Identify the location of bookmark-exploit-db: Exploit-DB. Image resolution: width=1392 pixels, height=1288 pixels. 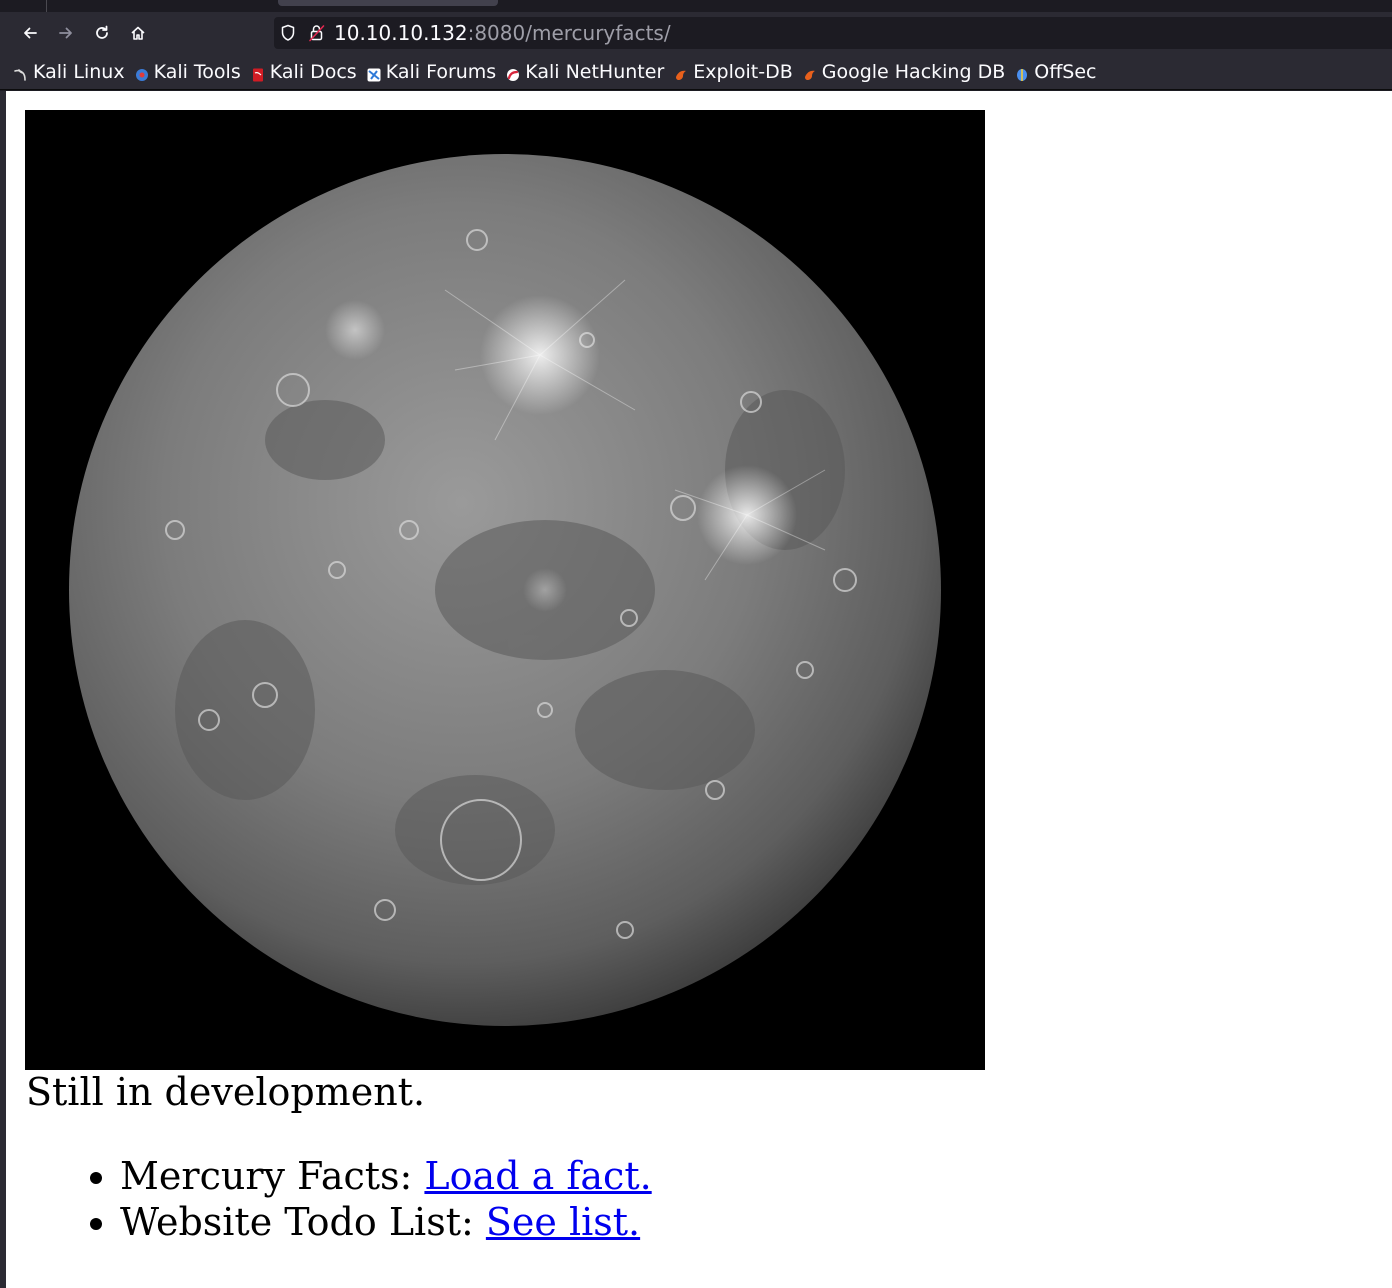
(733, 71).